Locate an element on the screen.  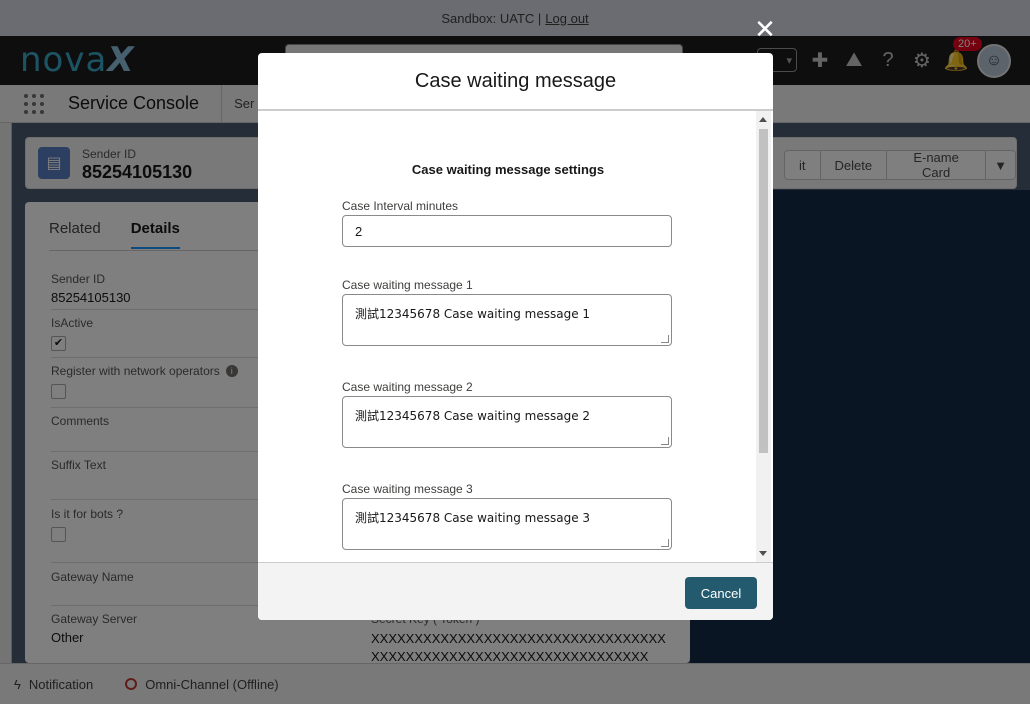
close-icon: ✕ is located at coordinates (765, 29).